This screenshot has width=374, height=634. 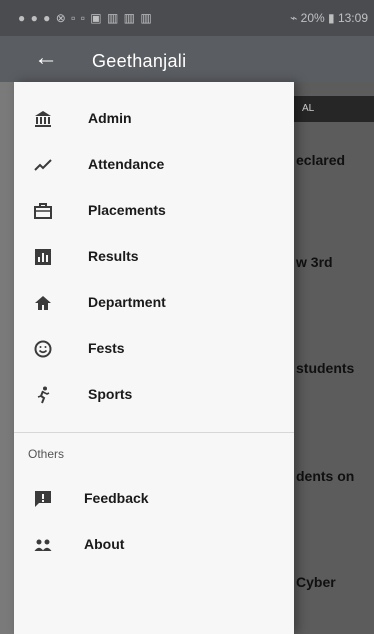 What do you see at coordinates (85, 18) in the screenshot?
I see `status-icons-left: ● ● ● ⊗ ▫ ▫ ▣ ▥ ▥ ▥` at bounding box center [85, 18].